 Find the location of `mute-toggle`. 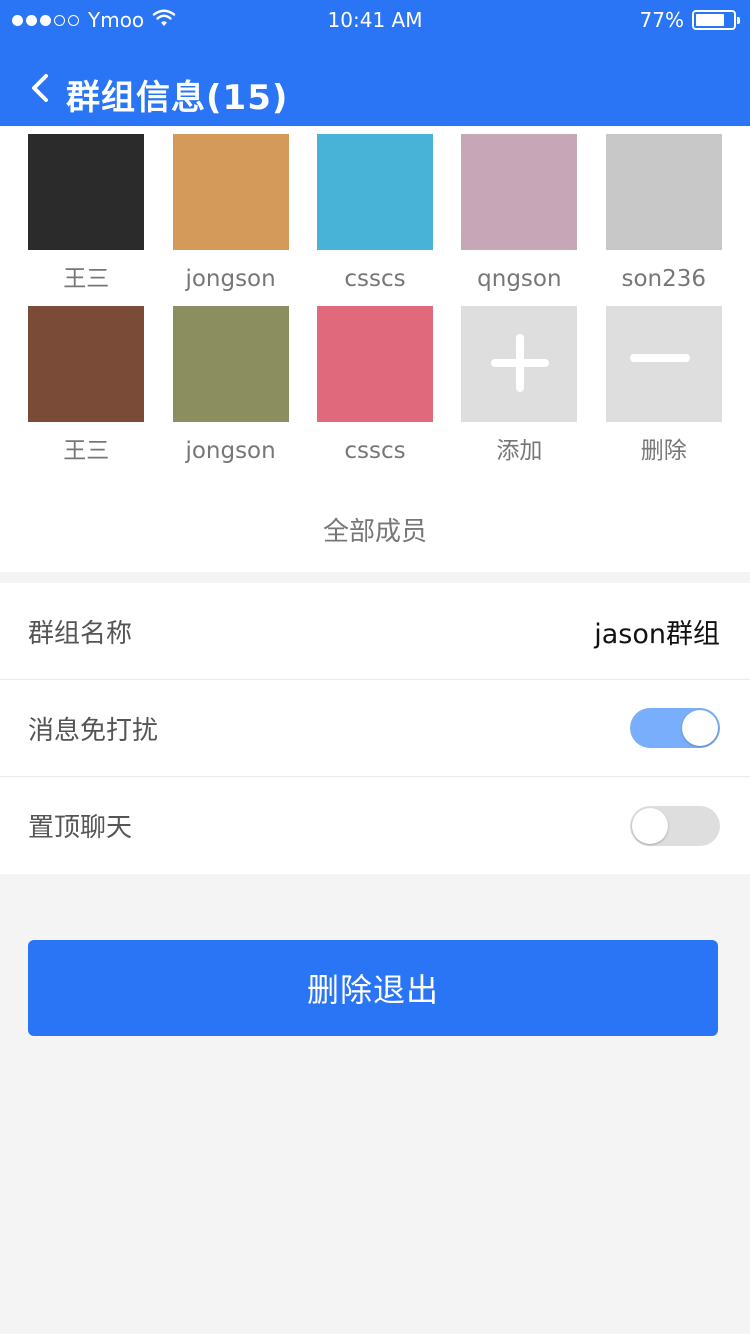

mute-toggle is located at coordinates (675, 728).